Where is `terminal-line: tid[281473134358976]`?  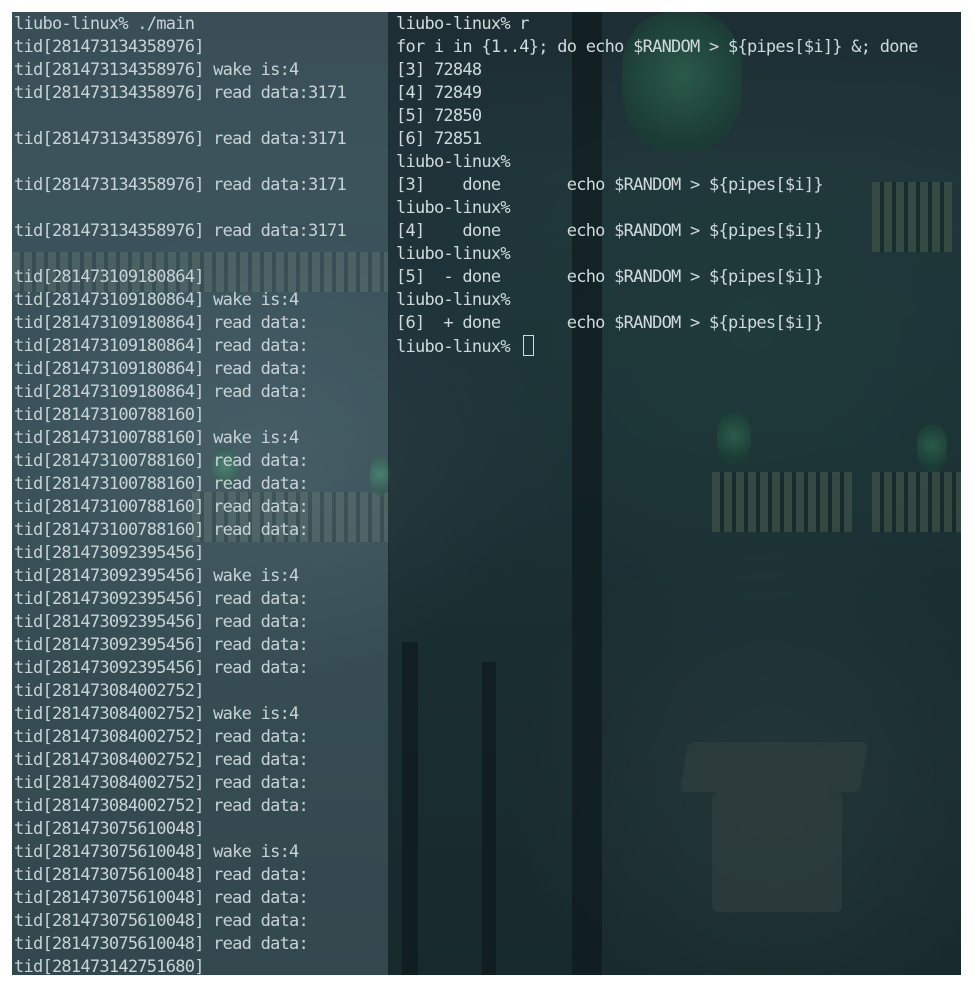
terminal-line: tid[281473134358976] is located at coordinates (109, 47).